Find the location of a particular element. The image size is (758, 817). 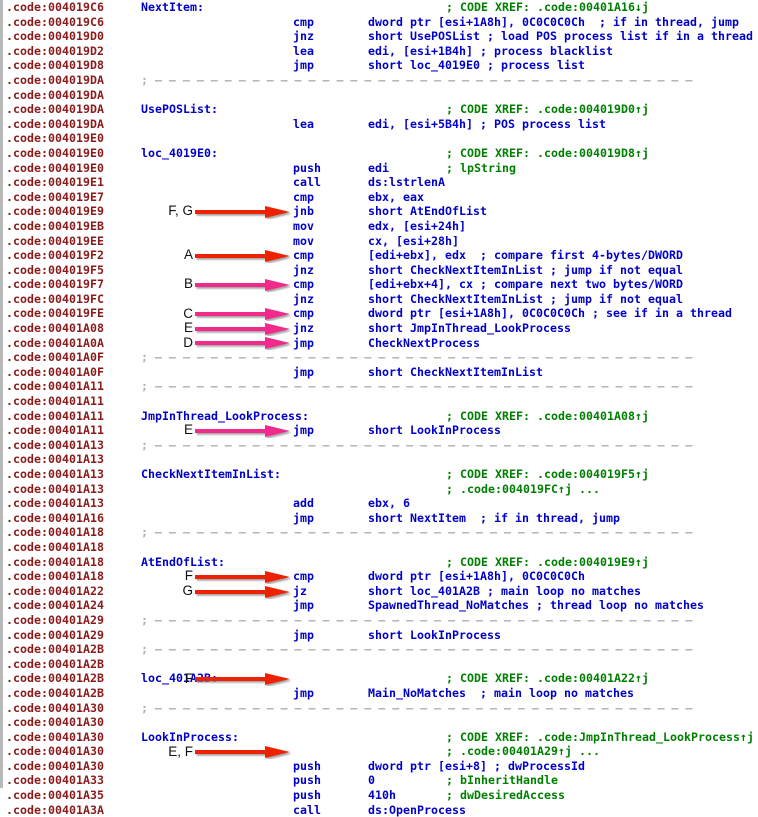

instruction-operands: edi is located at coordinates (378, 168).